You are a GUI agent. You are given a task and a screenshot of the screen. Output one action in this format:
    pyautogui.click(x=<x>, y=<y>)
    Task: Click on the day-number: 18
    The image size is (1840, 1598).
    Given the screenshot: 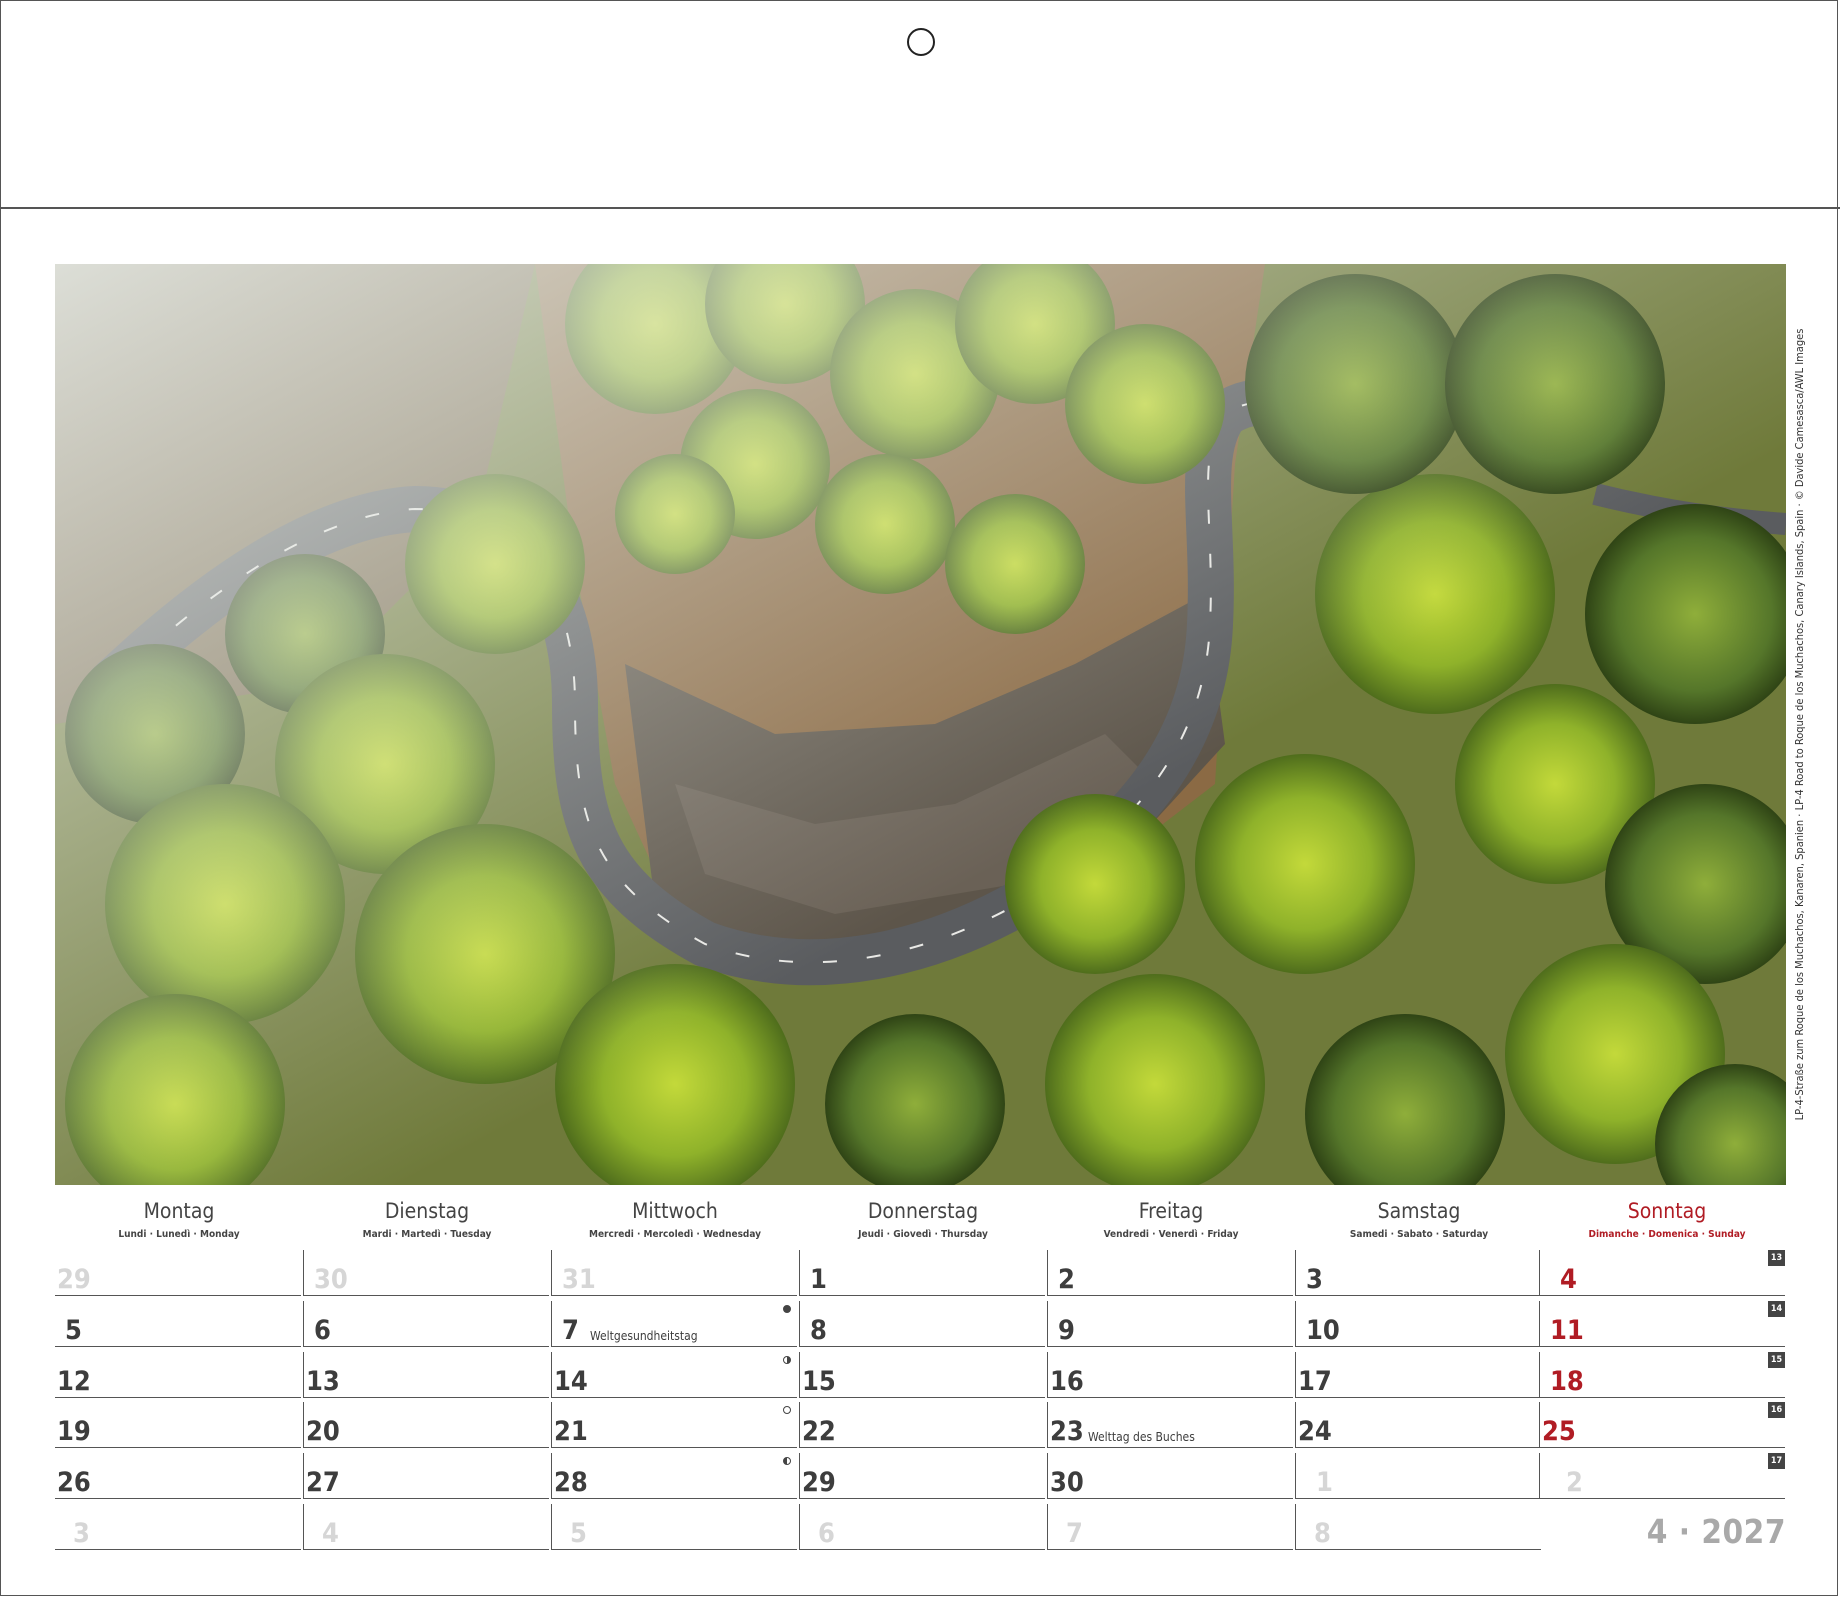 What is the action you would take?
    pyautogui.click(x=1567, y=1381)
    